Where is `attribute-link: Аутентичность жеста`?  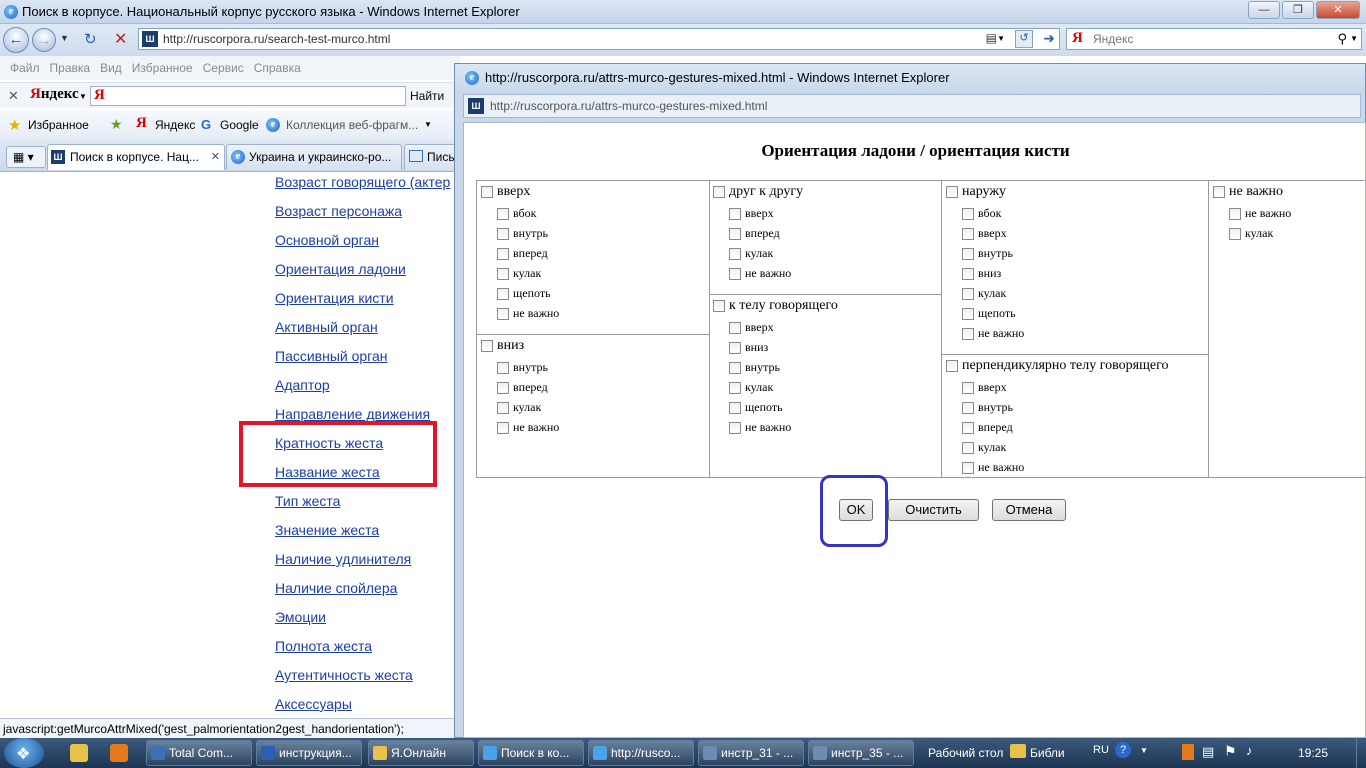
attribute-link: Аутентичность жеста is located at coordinates (344, 675).